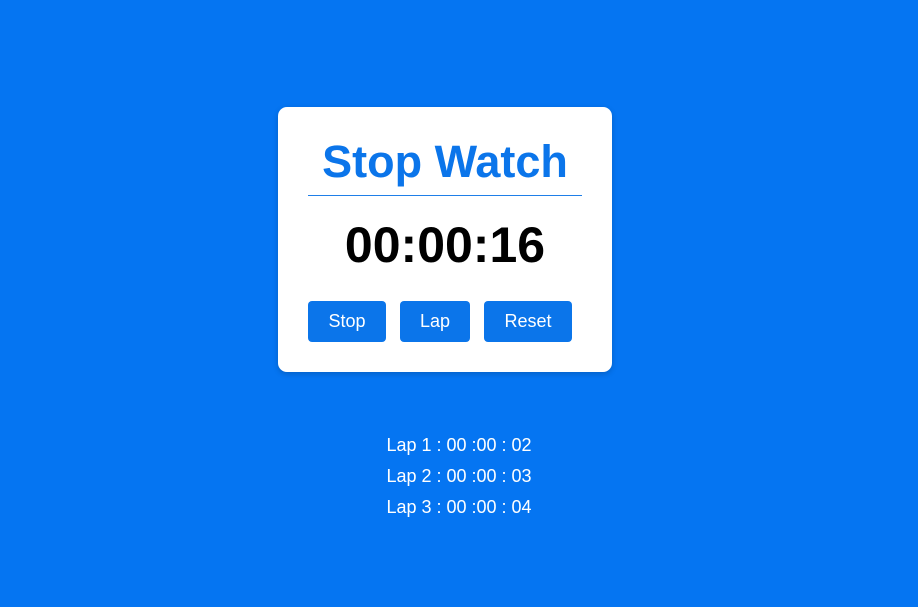 The height and width of the screenshot is (607, 918). I want to click on stop-button: Stop, so click(347, 321).